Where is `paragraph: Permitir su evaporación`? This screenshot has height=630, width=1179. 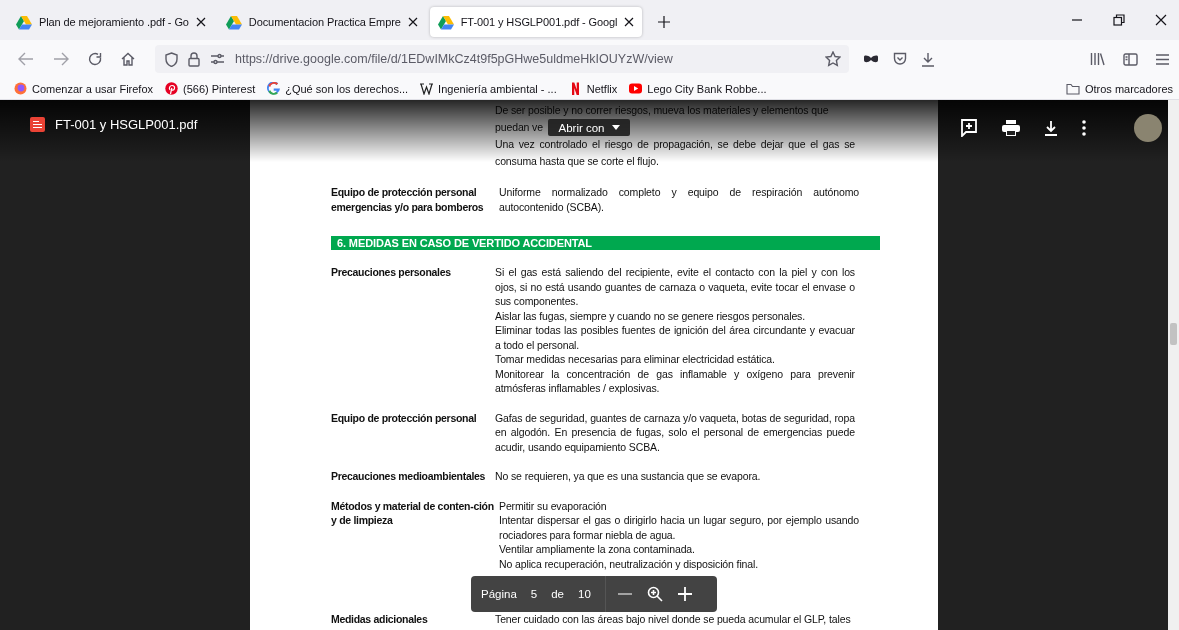
paragraph: Permitir su evaporación is located at coordinates (553, 505).